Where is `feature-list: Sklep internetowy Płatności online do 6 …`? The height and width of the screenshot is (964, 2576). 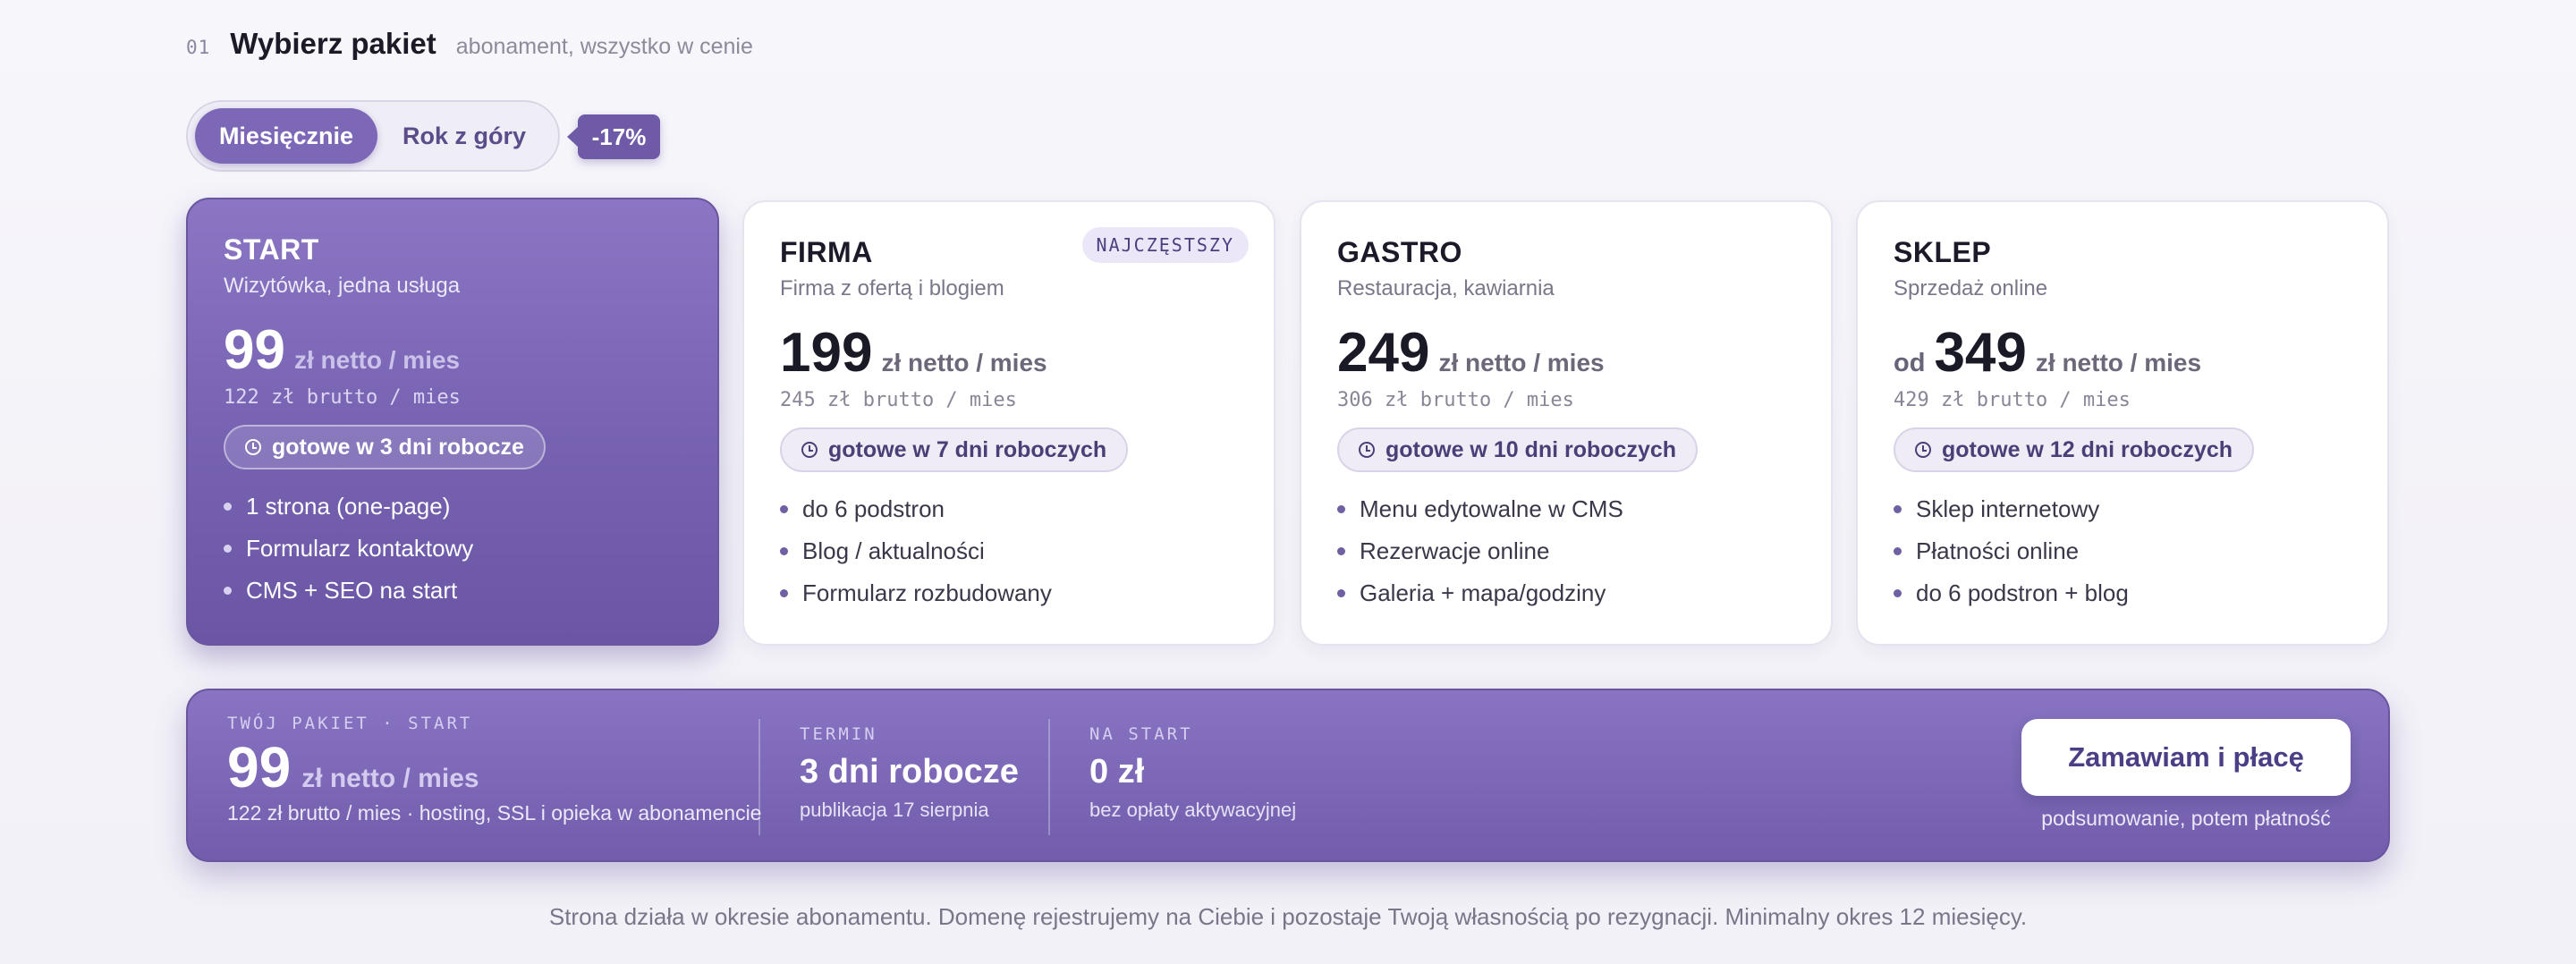
feature-list: Sklep internetowy Płatności online do 6 … is located at coordinates (2122, 551).